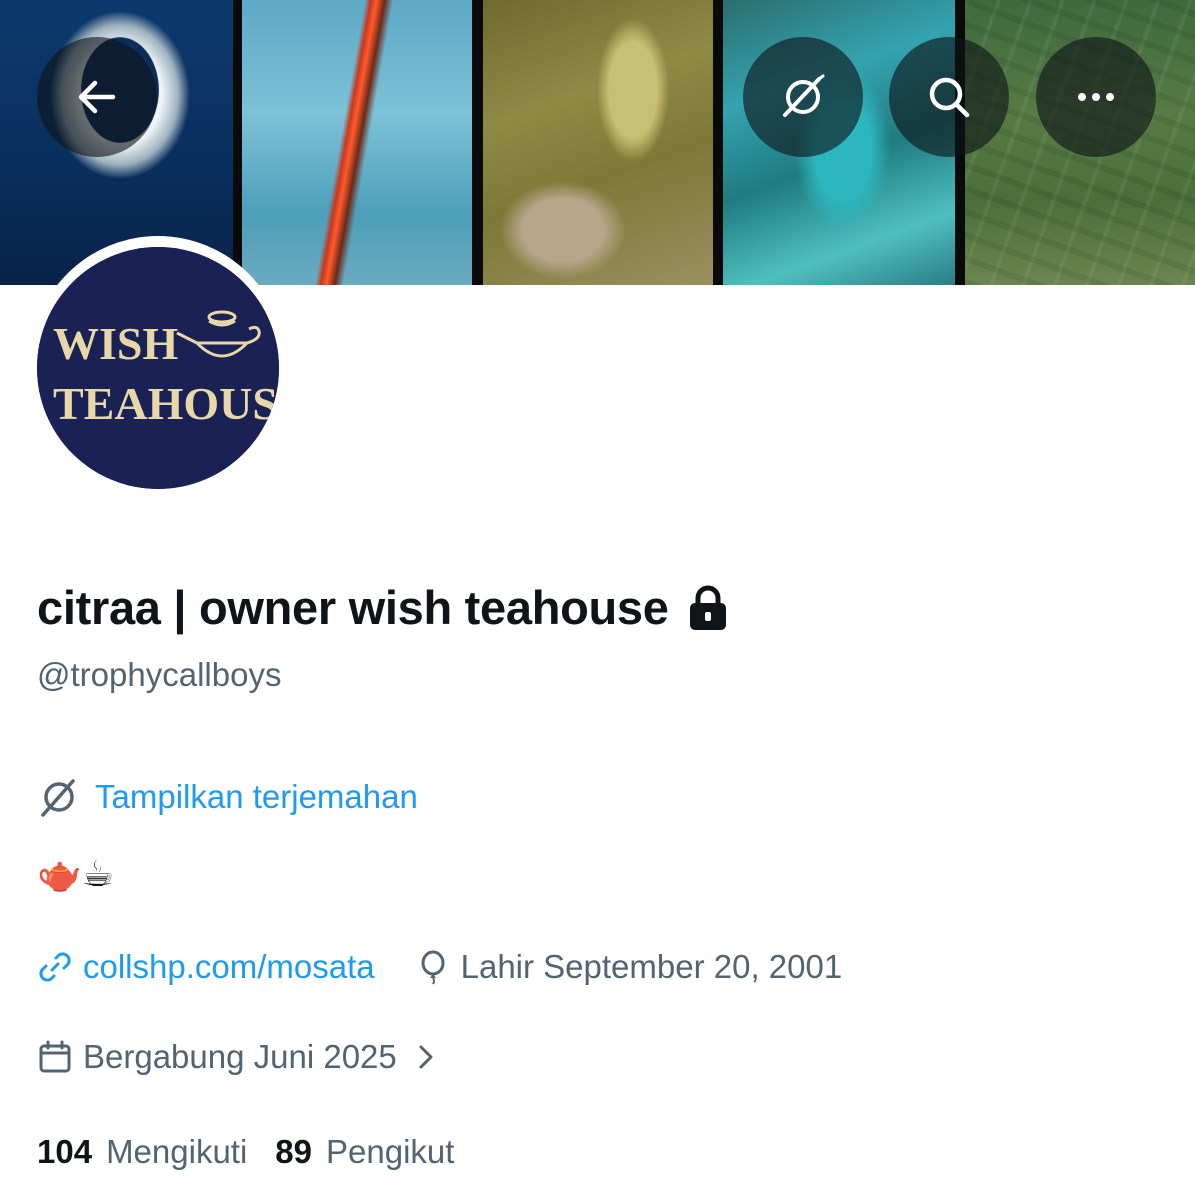 This screenshot has height=1200, width=1195. I want to click on following-label: Mengikuti, so click(177, 1151).